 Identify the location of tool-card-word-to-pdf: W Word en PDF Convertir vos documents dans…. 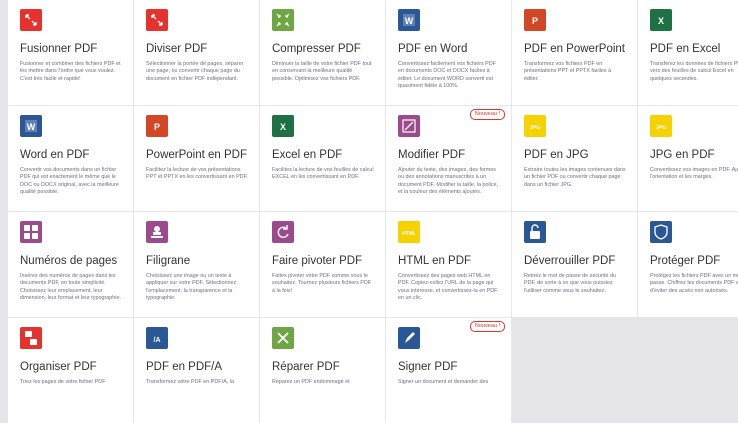
(70, 158).